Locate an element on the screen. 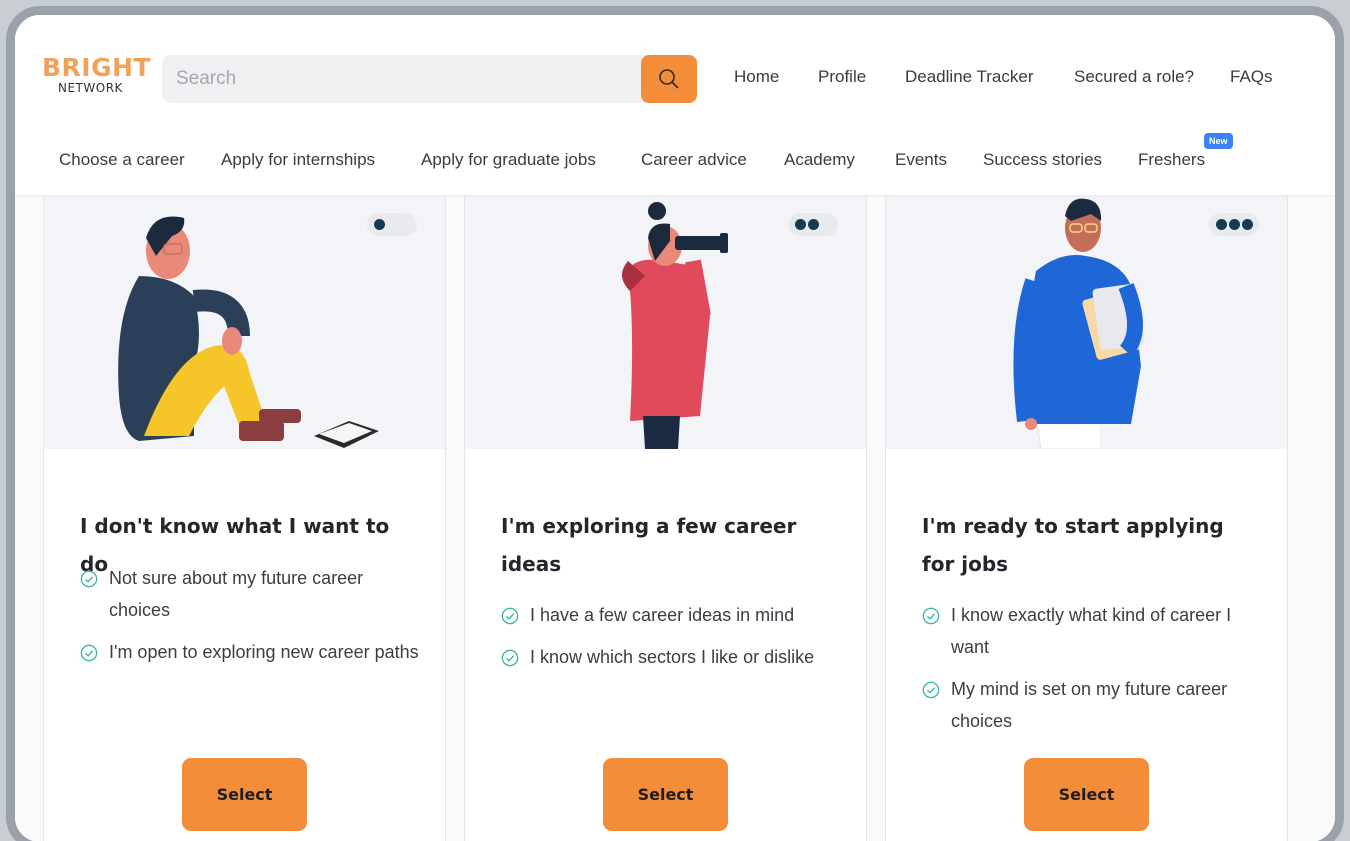  nav-link-apply-for-internships: Apply for internships is located at coordinates (298, 160).